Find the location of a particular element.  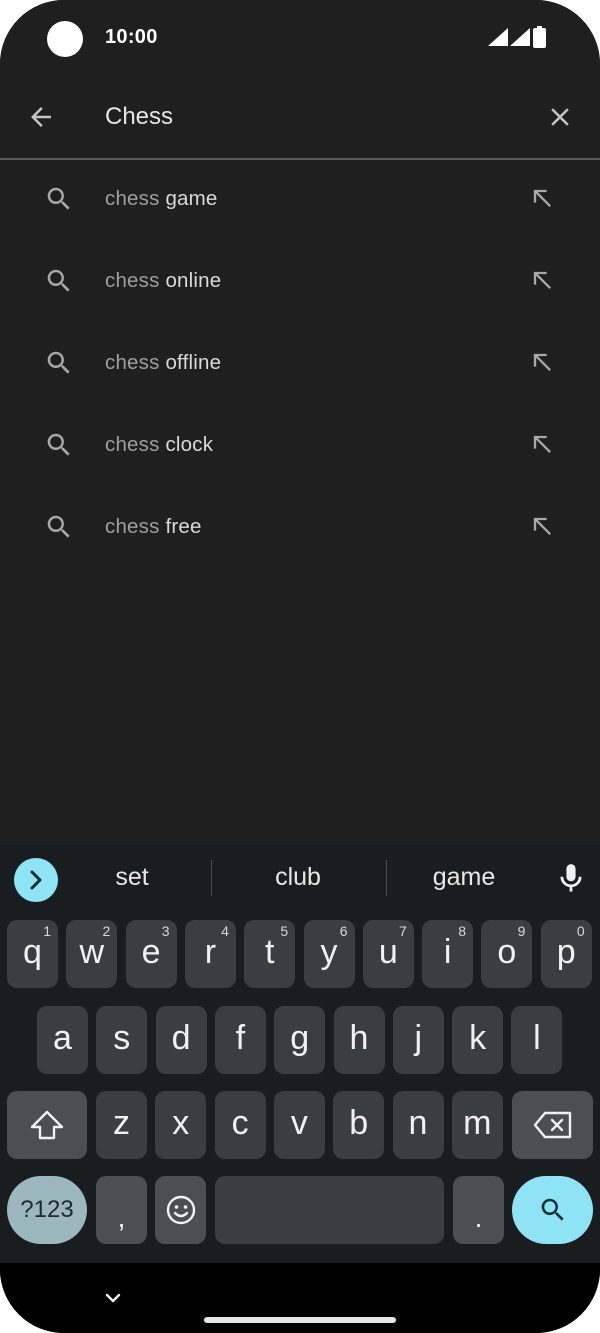

key-h: h is located at coordinates (359, 1040).